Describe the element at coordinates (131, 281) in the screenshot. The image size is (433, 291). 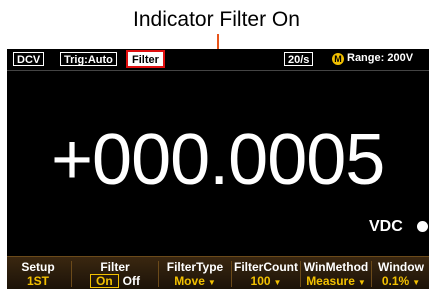
I see `filter-off-option: Off` at that location.